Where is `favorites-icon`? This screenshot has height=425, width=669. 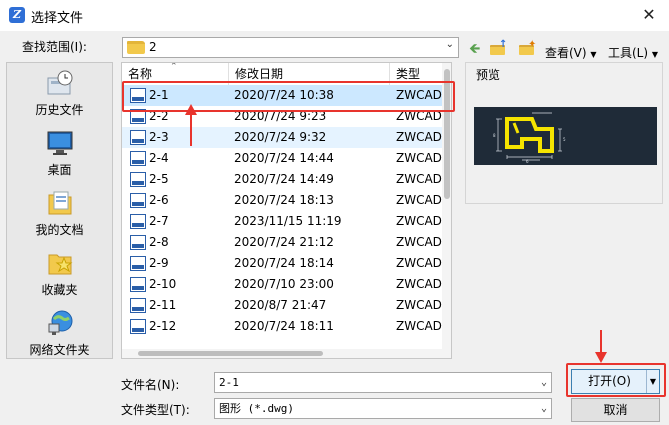
favorites-icon is located at coordinates (60, 263).